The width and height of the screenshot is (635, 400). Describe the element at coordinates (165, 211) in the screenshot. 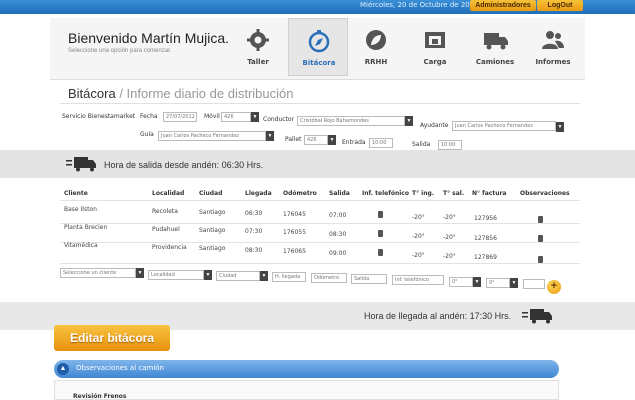

I see `cell-localidad: Recoleta` at that location.